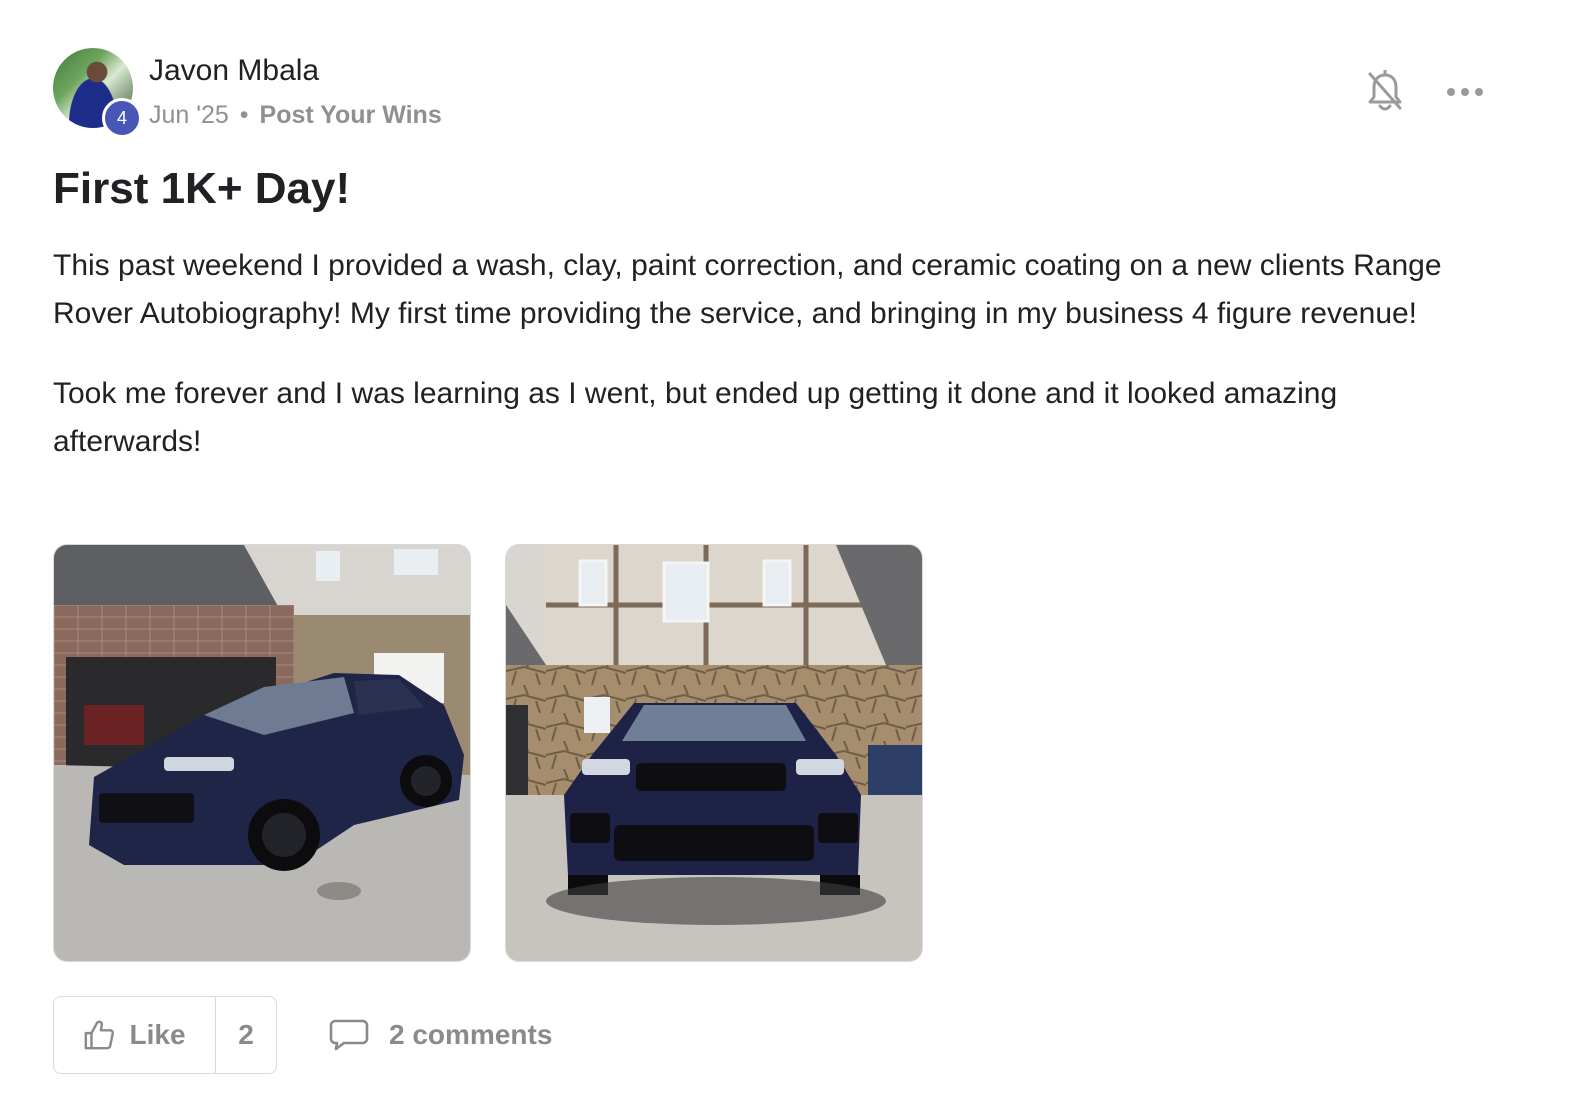  What do you see at coordinates (1465, 92) in the screenshot?
I see `more-options-icon` at bounding box center [1465, 92].